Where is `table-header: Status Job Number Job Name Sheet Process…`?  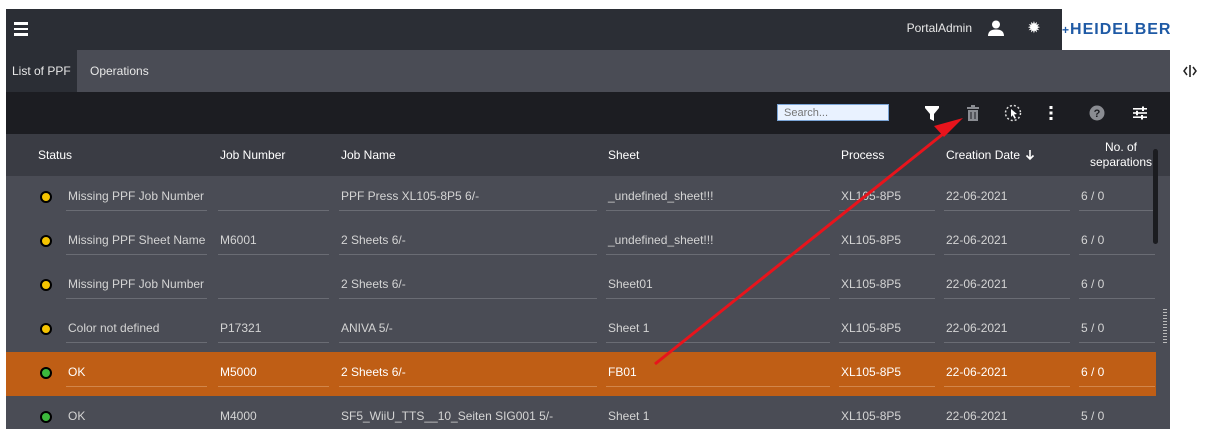 table-header: Status Job Number Job Name Sheet Process… is located at coordinates (588, 155).